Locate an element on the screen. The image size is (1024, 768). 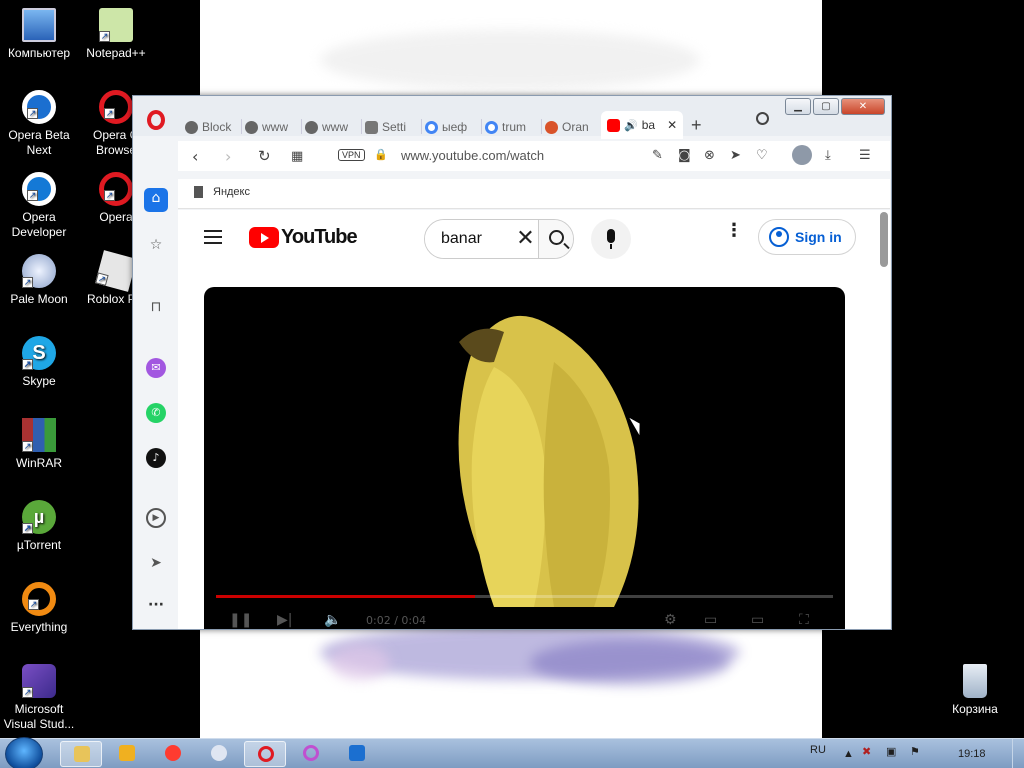
back-button: ‹ is located at coordinates (195, 156).